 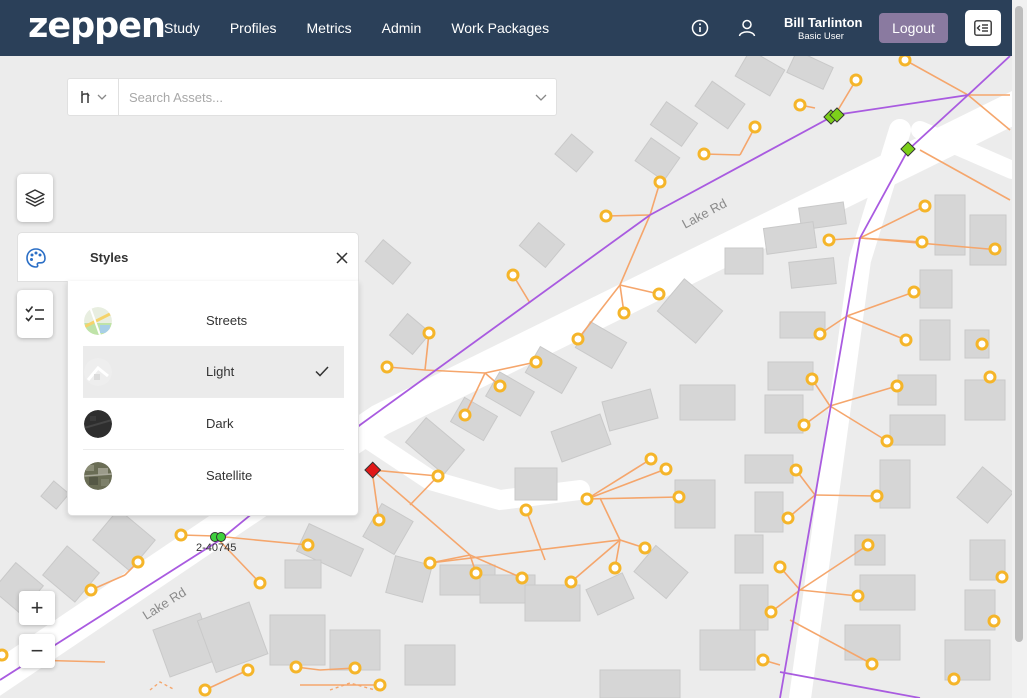 I want to click on user-icon, so click(x=747, y=28).